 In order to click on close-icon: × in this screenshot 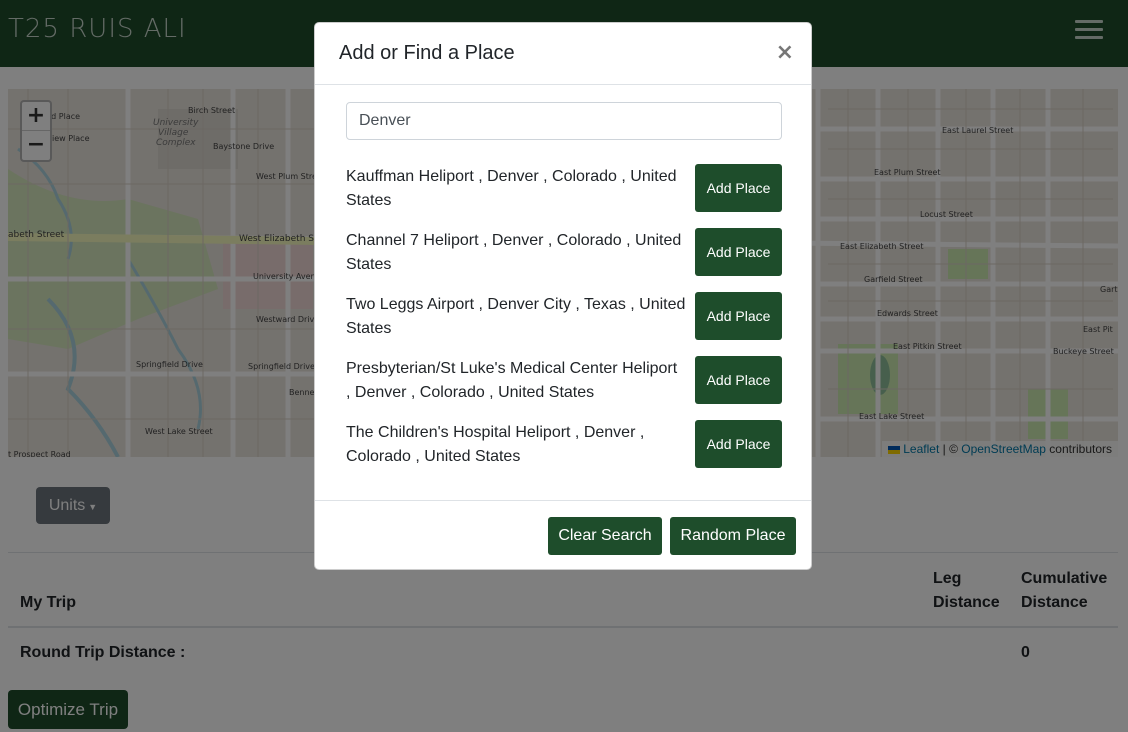, I will do `click(785, 52)`.